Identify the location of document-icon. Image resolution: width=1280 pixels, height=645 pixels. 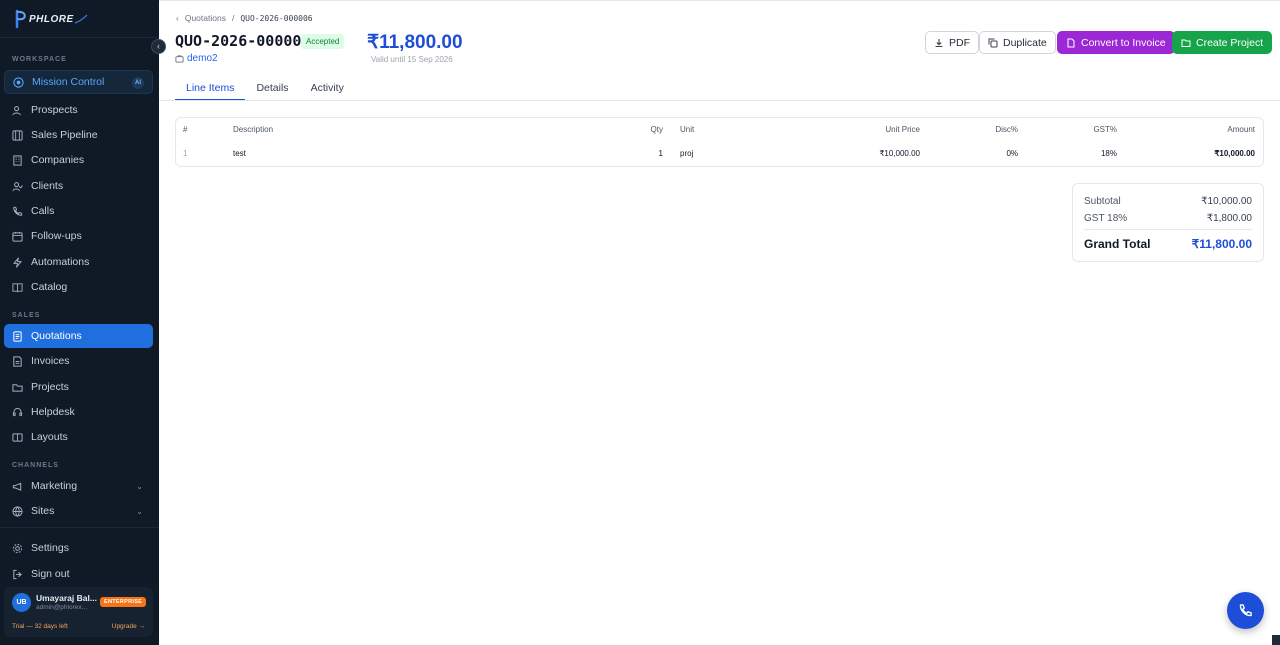
(17, 336).